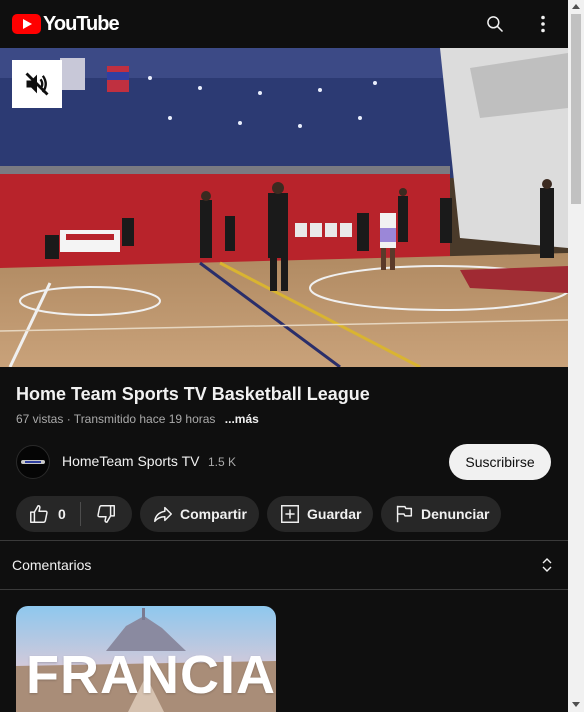  Describe the element at coordinates (130, 461) in the screenshot. I see `channel-name: HomeTeam Sports TV` at that location.